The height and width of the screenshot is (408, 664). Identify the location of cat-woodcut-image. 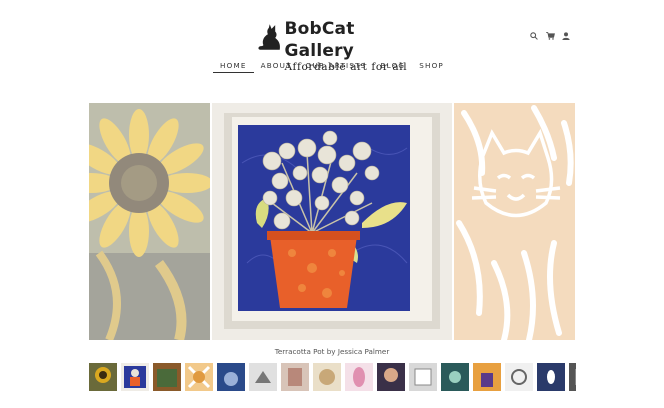
(514, 221).